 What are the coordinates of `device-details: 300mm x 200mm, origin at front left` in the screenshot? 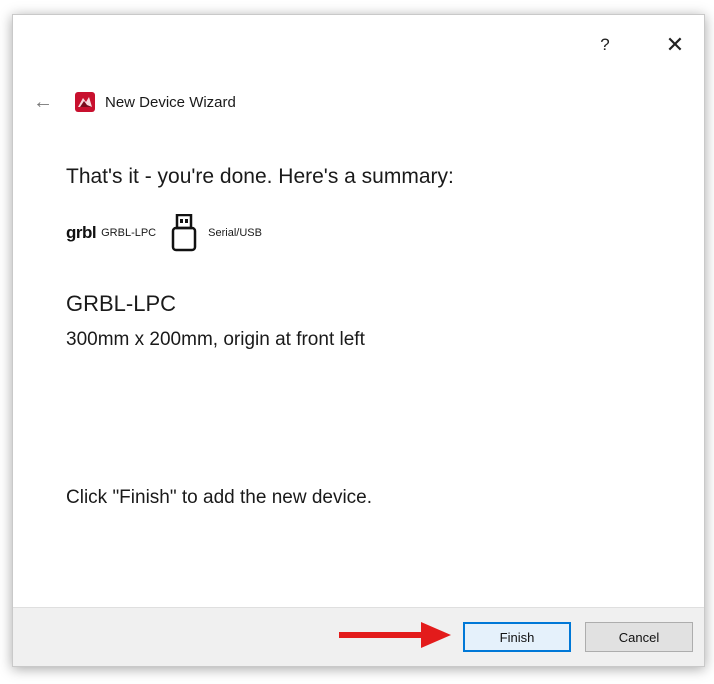 It's located at (215, 339).